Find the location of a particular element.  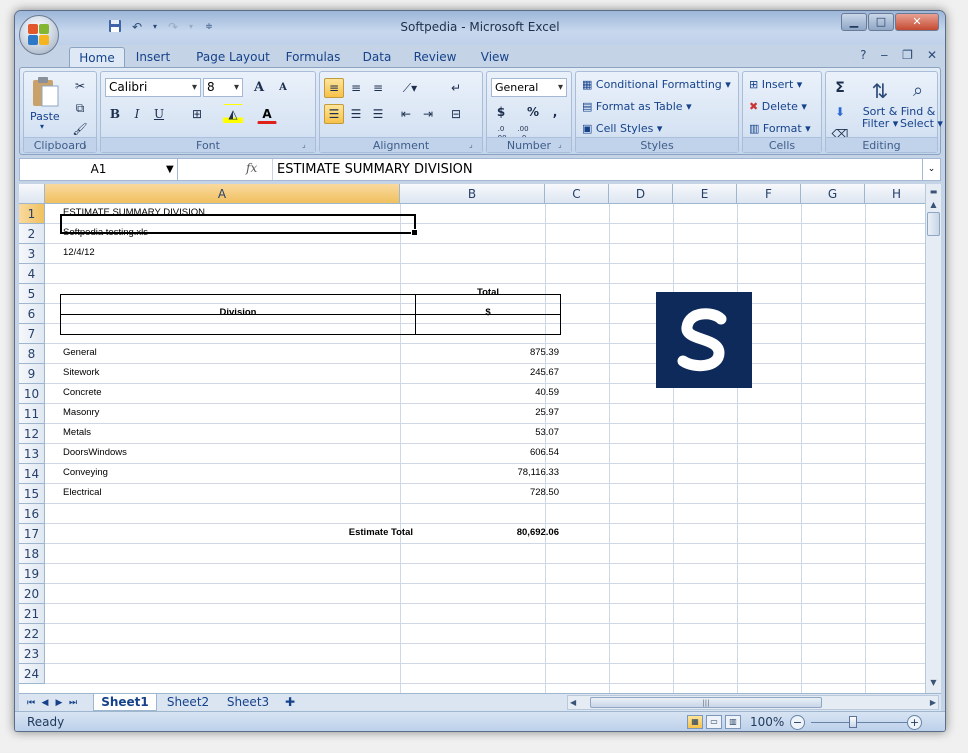

align-right-icon: ☰ is located at coordinates (378, 114).